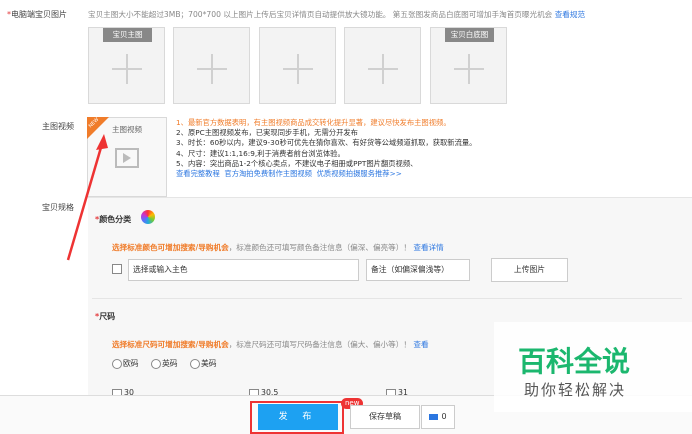  I want to click on main-image-label: *电脑端宝贝图片, so click(37, 14).